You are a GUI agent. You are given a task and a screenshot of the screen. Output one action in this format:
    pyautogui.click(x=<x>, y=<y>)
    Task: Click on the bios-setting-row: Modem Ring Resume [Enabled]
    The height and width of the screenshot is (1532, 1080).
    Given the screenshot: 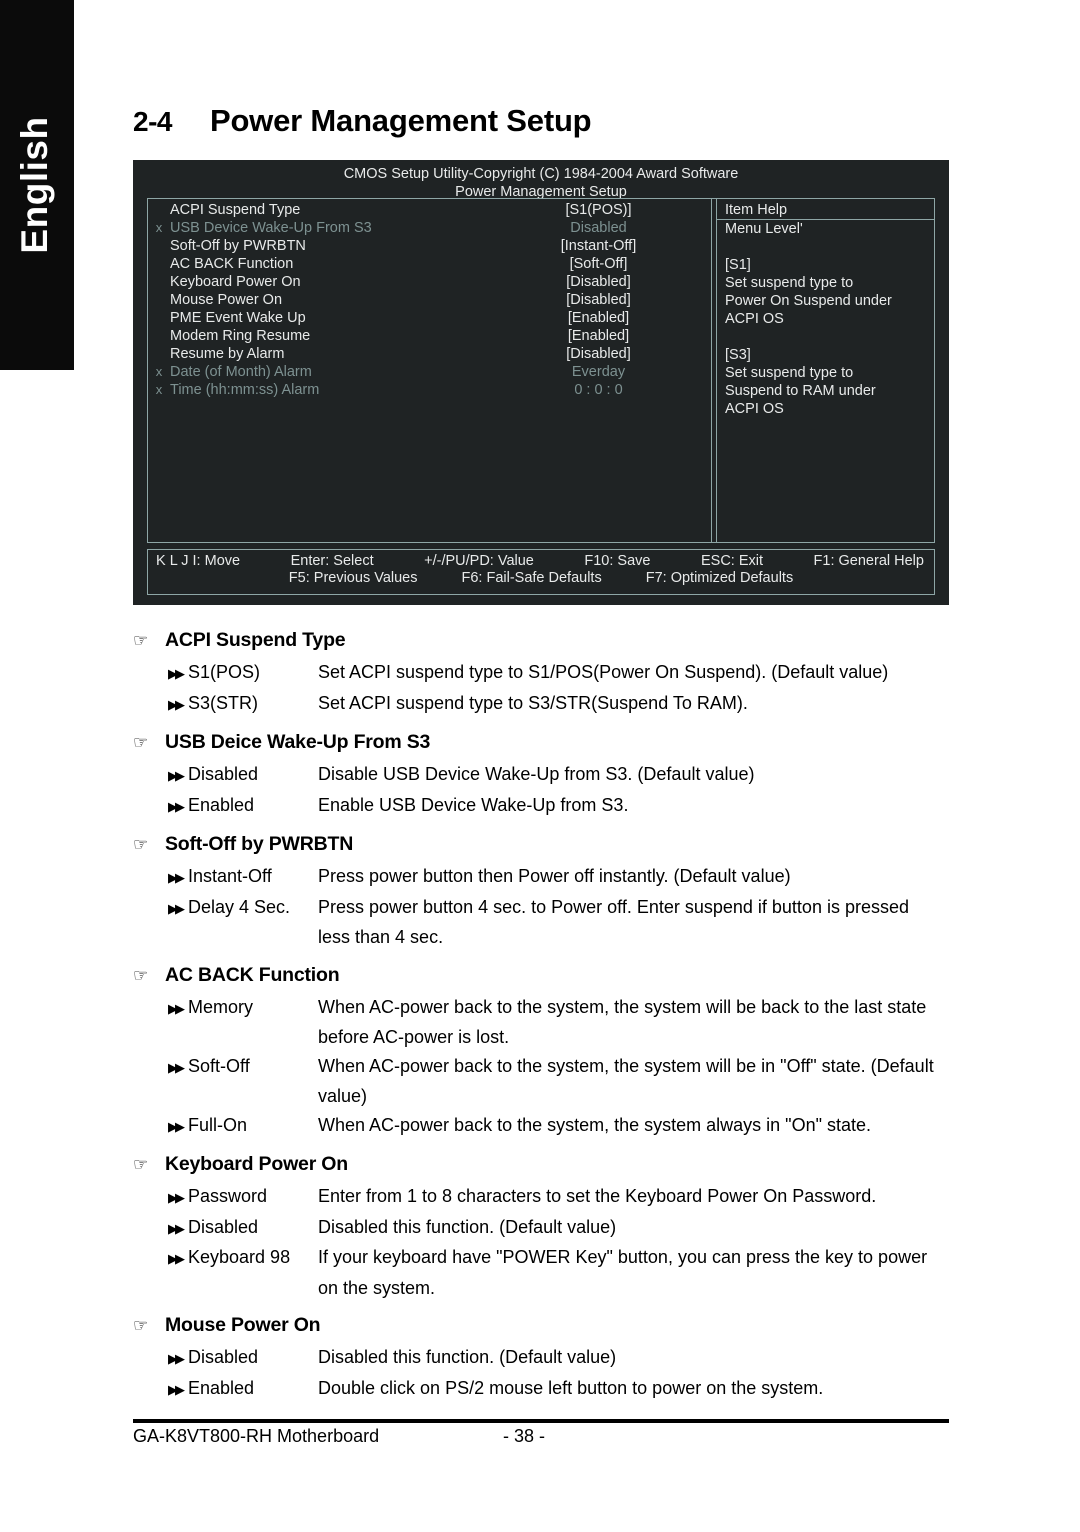 What is the action you would take?
    pyautogui.click(x=429, y=337)
    